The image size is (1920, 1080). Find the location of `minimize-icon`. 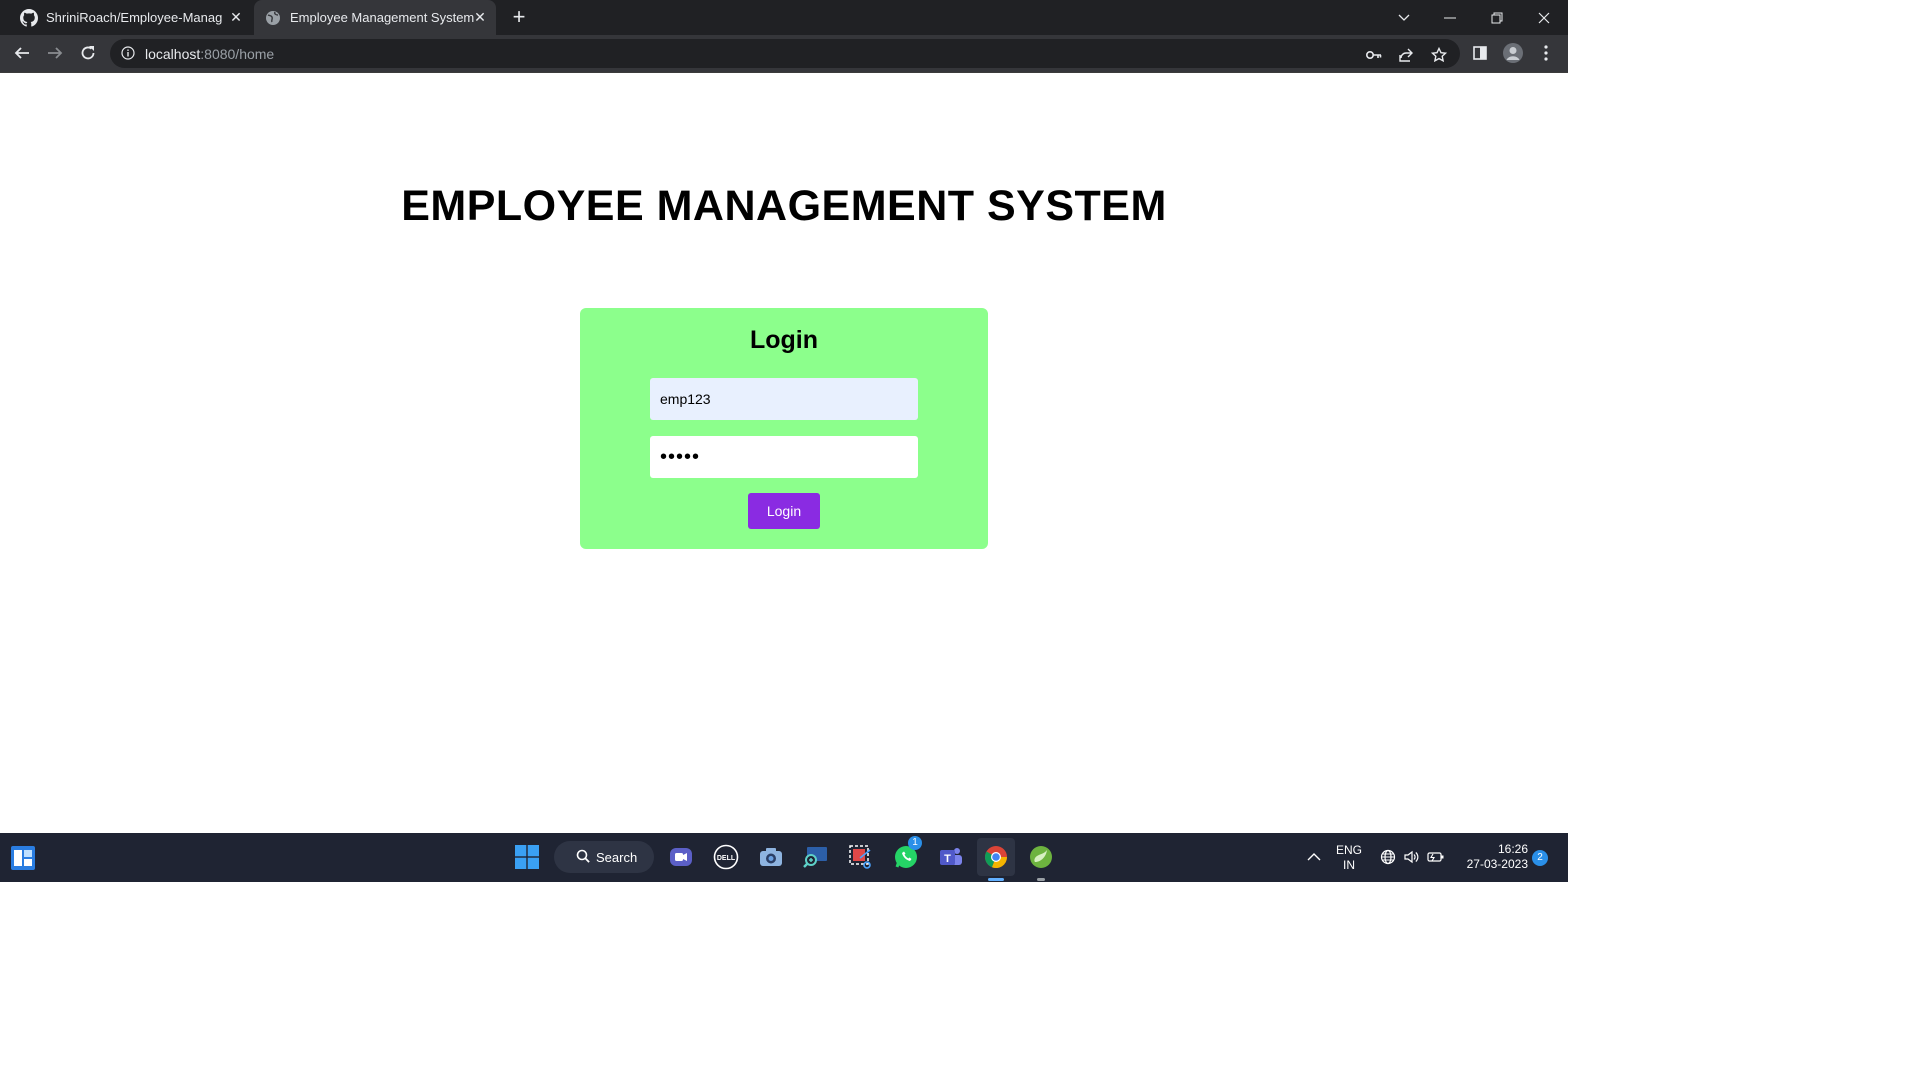

minimize-icon is located at coordinates (1450, 17).